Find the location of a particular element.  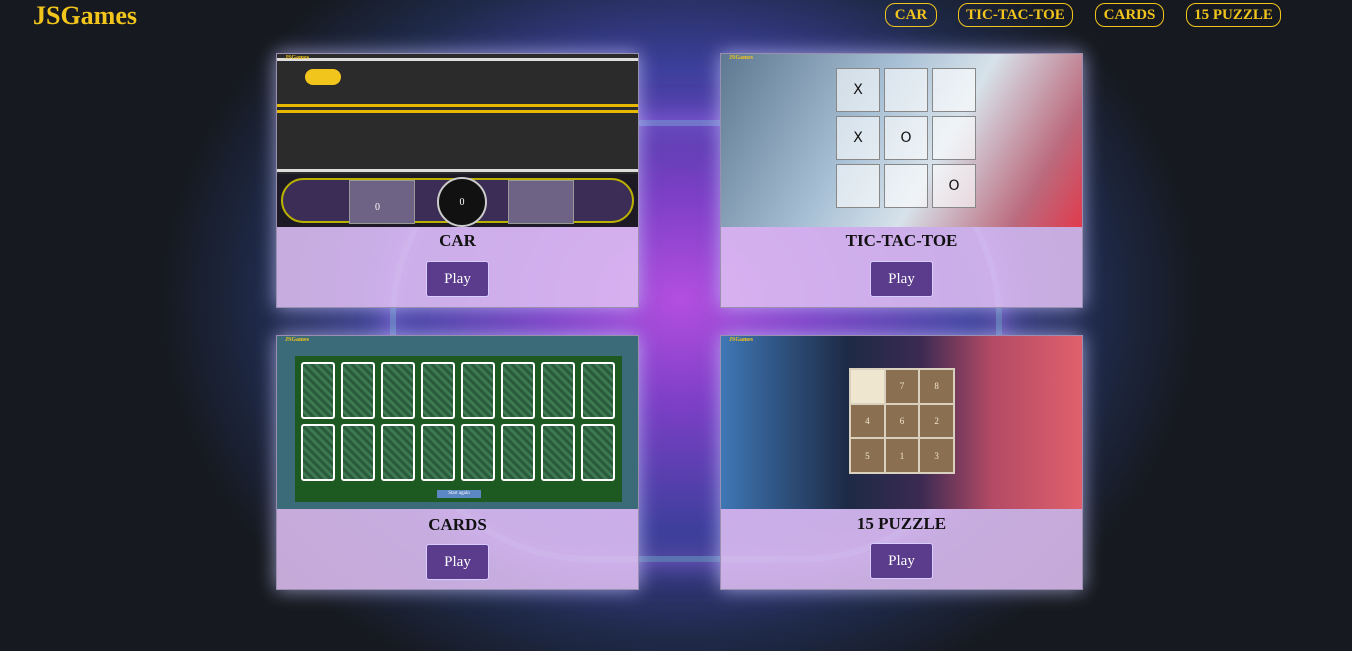

tic-tac-toe-thumbnail: JSGames X X O O is located at coordinates (901, 140).